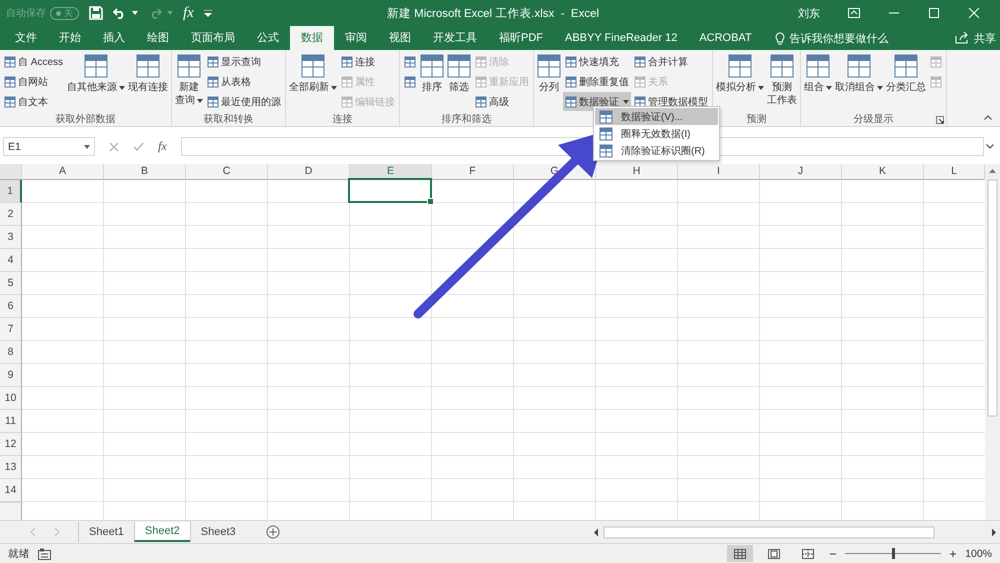  I want to click on row-header: 11, so click(11, 421).